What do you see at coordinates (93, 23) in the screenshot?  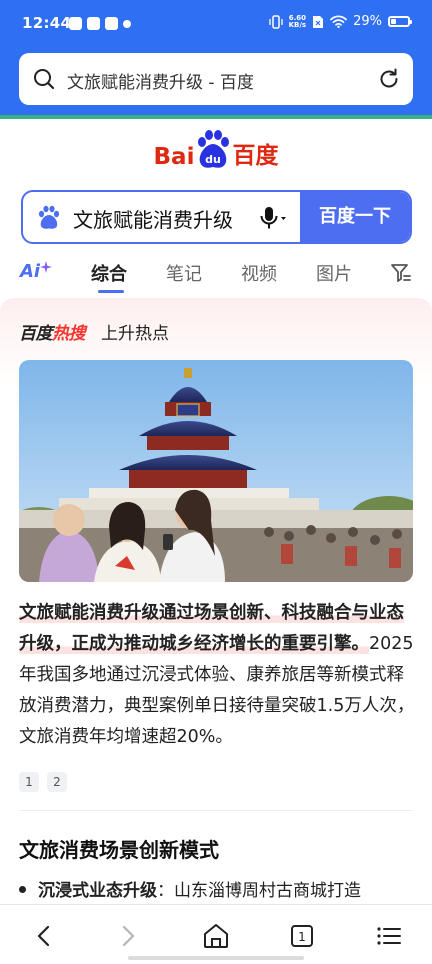 I see `mail-notification-icon` at bounding box center [93, 23].